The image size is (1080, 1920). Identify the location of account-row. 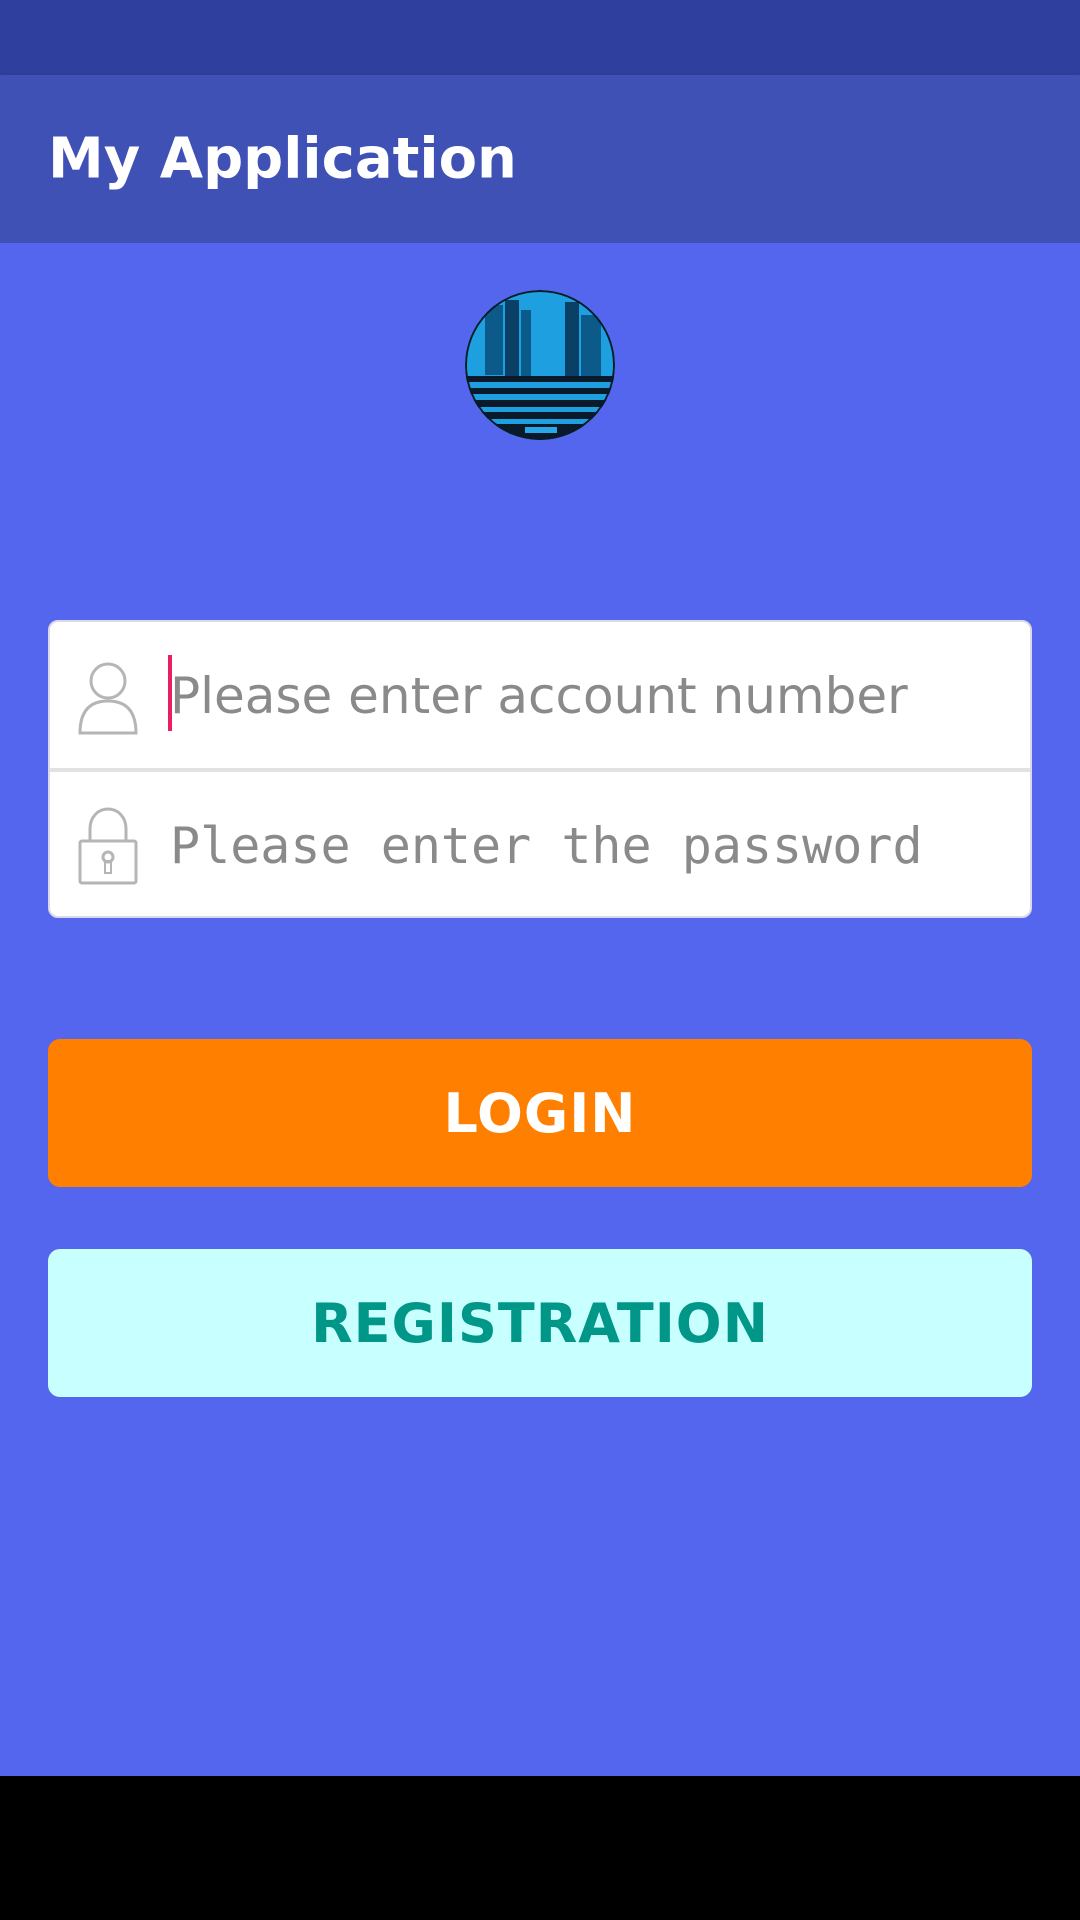
(540, 695).